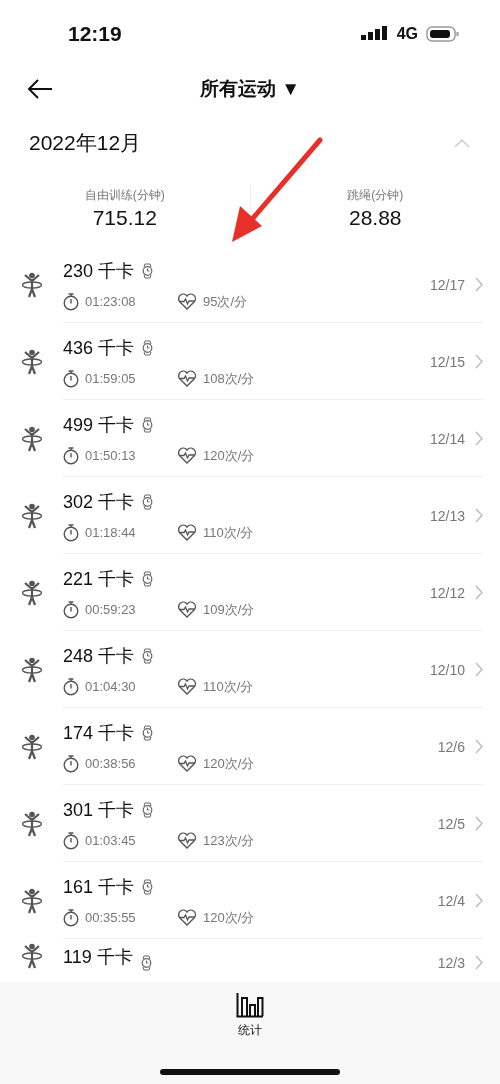  Describe the element at coordinates (110, 917) in the screenshot. I see `duration-text: 00:35:55` at that location.